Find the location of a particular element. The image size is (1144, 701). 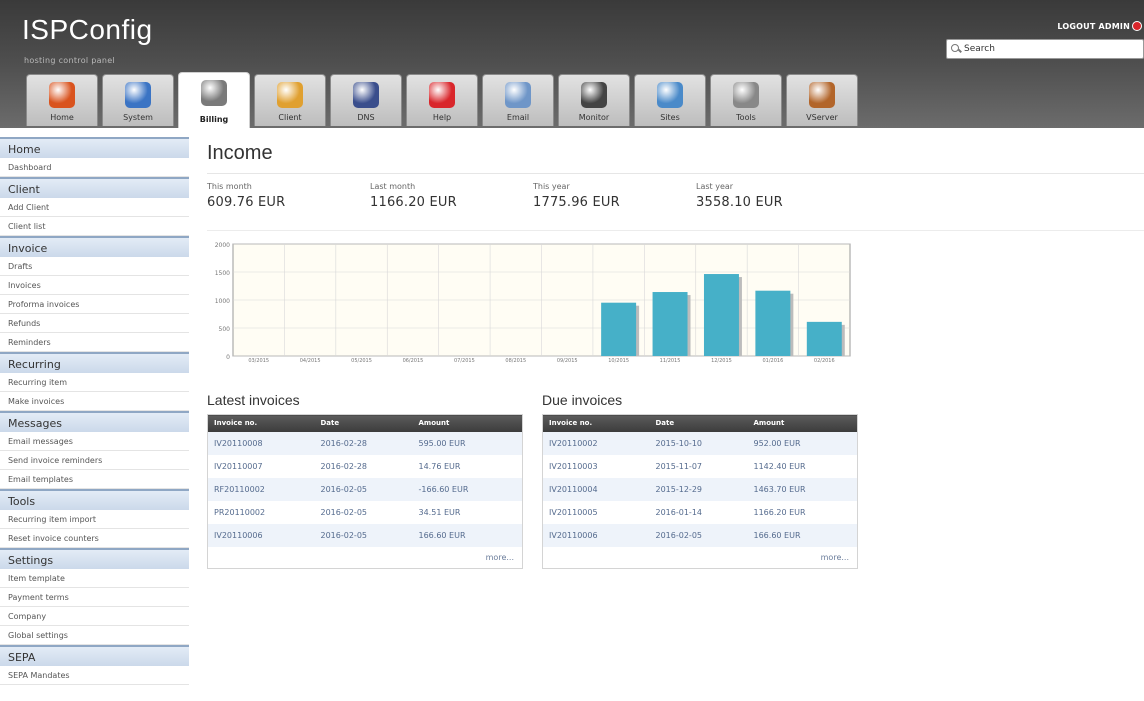

sidebar-item-refunds: Refunds is located at coordinates (94, 323).